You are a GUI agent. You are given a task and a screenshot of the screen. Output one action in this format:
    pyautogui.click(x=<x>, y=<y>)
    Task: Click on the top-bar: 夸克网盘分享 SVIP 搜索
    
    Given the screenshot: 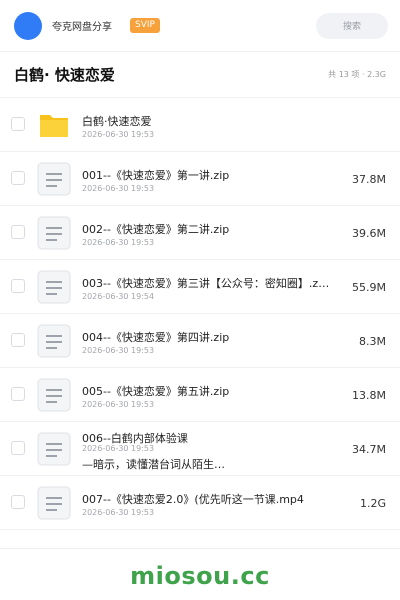 What is the action you would take?
    pyautogui.click(x=200, y=26)
    